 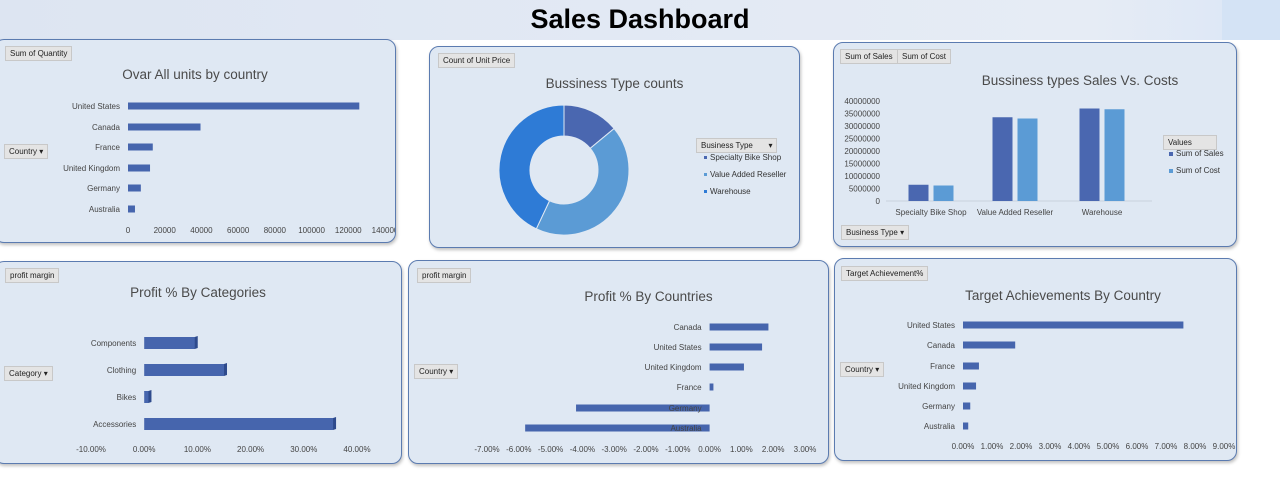 I want to click on category-label: Bikes, so click(x=127, y=397).